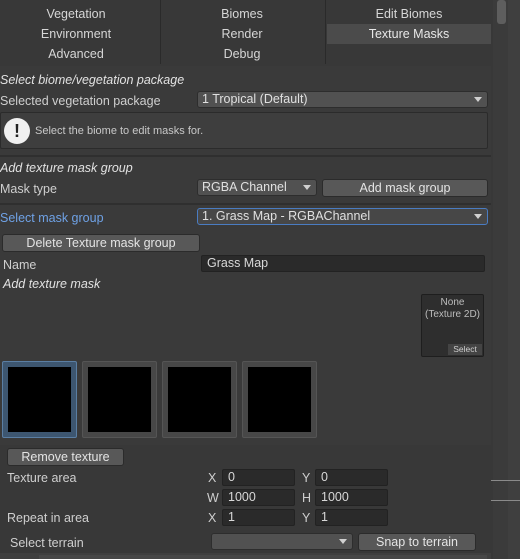 This screenshot has width=520, height=559. What do you see at coordinates (258, 477) in the screenshot?
I see `area-x-field: 0` at bounding box center [258, 477].